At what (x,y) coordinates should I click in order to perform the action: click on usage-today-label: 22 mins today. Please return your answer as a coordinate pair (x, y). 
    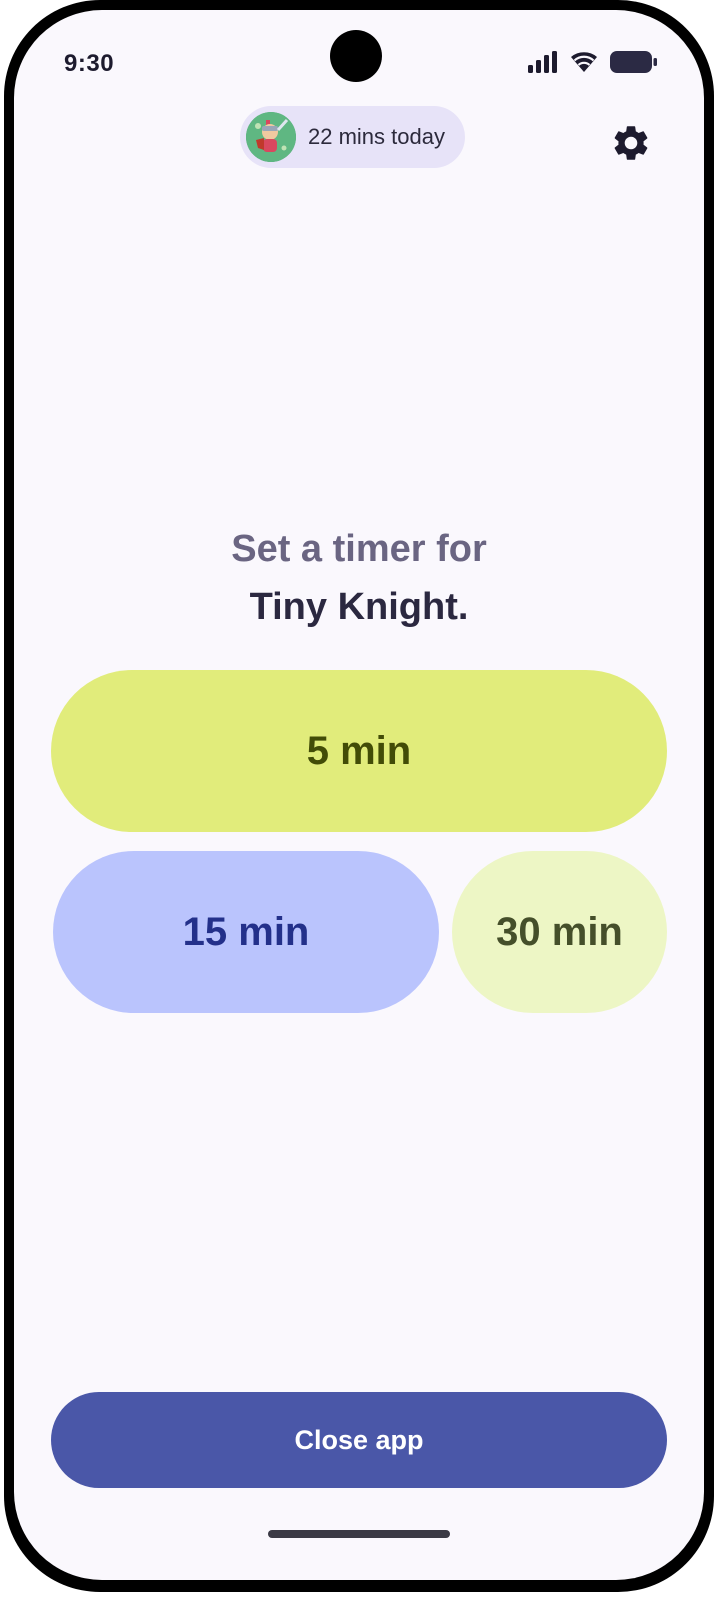
    Looking at the image, I should click on (376, 136).